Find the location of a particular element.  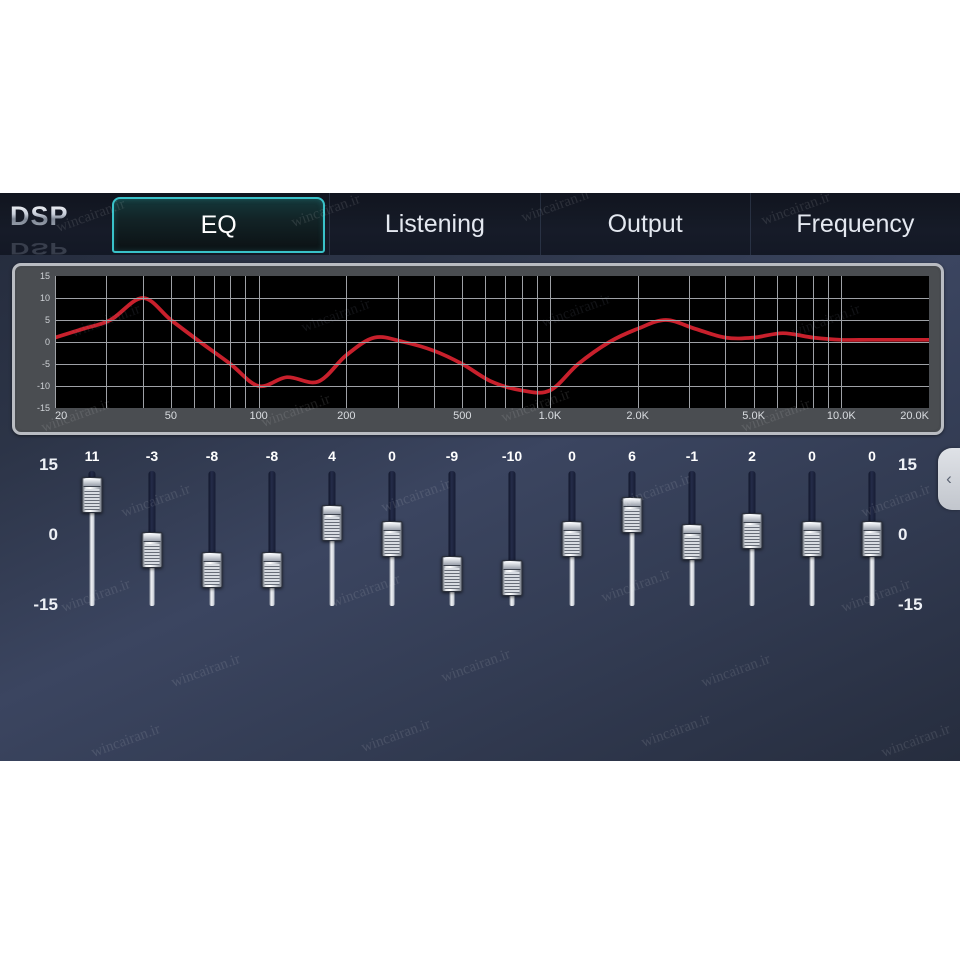

gain-value: -10 is located at coordinates (512, 456).